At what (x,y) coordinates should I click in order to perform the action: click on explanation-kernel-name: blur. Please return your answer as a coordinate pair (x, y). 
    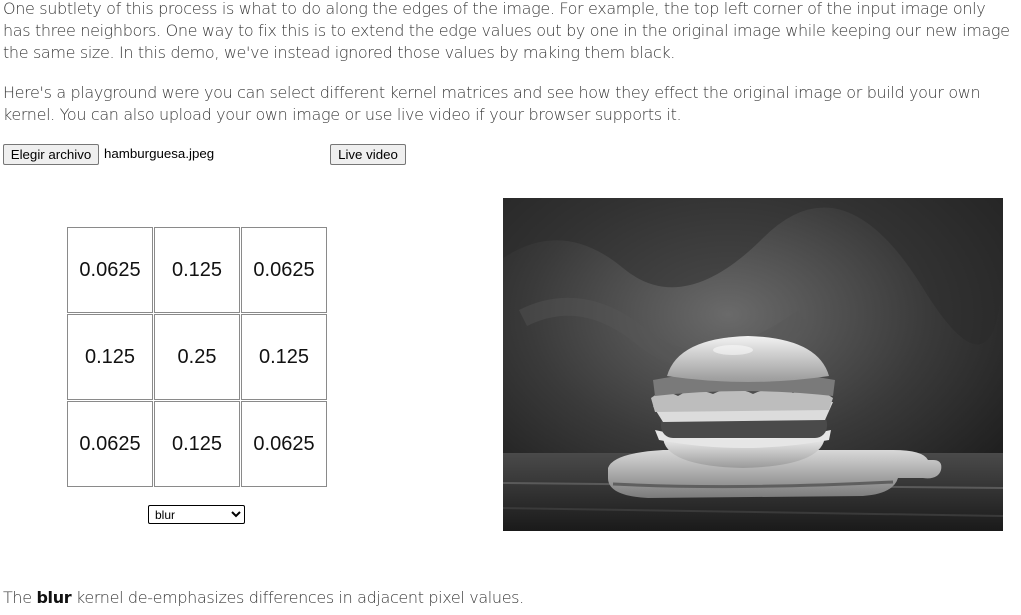
    Looking at the image, I should click on (54, 597).